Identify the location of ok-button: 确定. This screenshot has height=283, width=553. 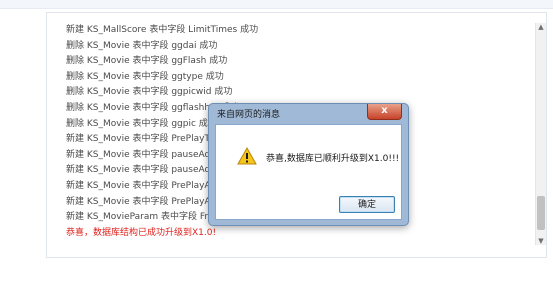
(367, 204).